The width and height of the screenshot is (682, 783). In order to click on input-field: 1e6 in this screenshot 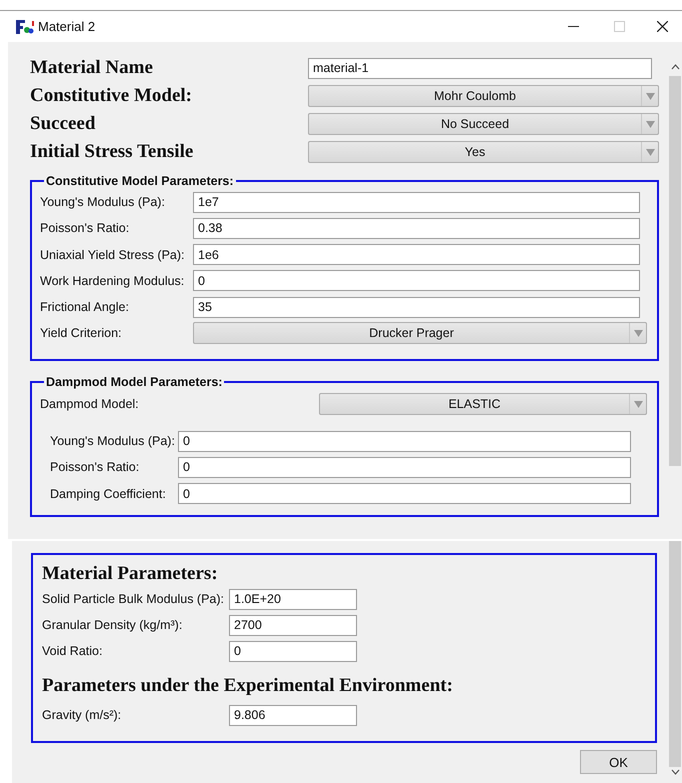, I will do `click(416, 255)`.